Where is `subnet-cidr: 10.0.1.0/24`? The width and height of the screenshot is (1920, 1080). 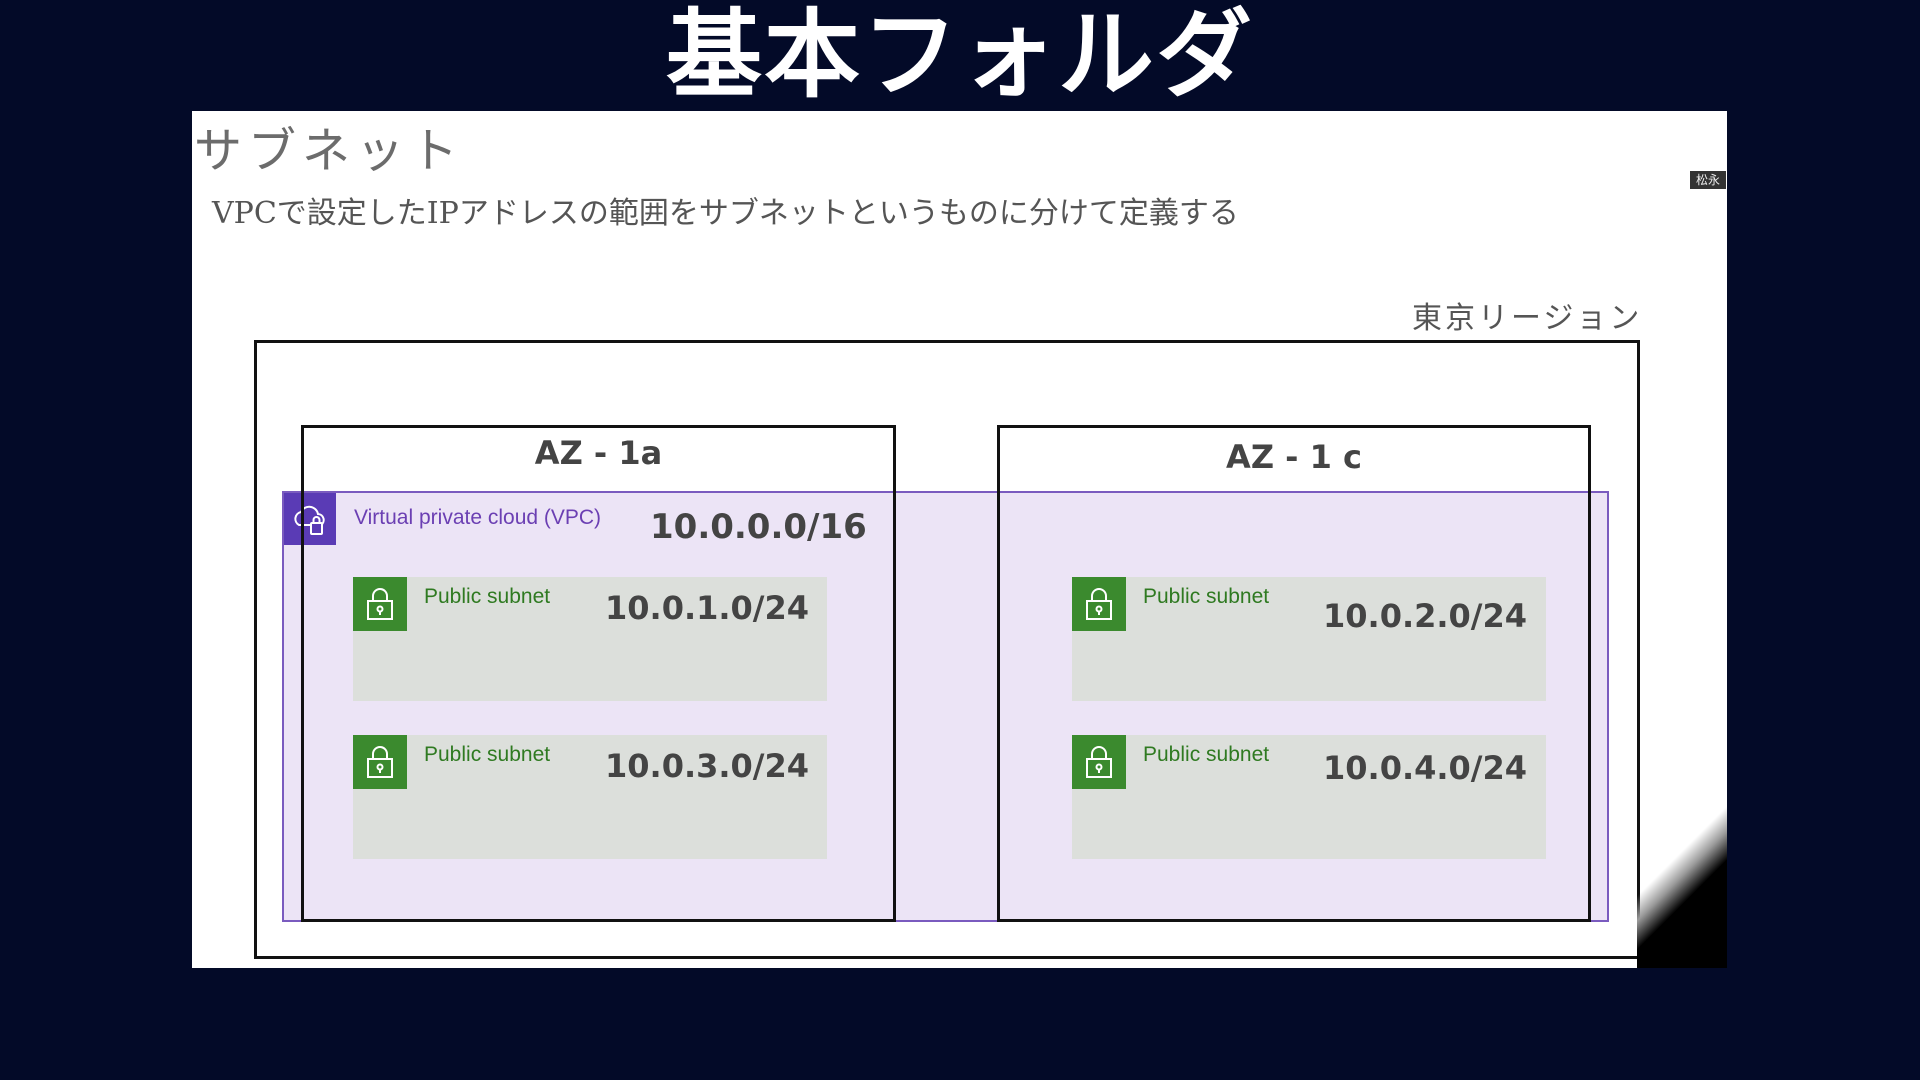 subnet-cidr: 10.0.1.0/24 is located at coordinates (707, 608).